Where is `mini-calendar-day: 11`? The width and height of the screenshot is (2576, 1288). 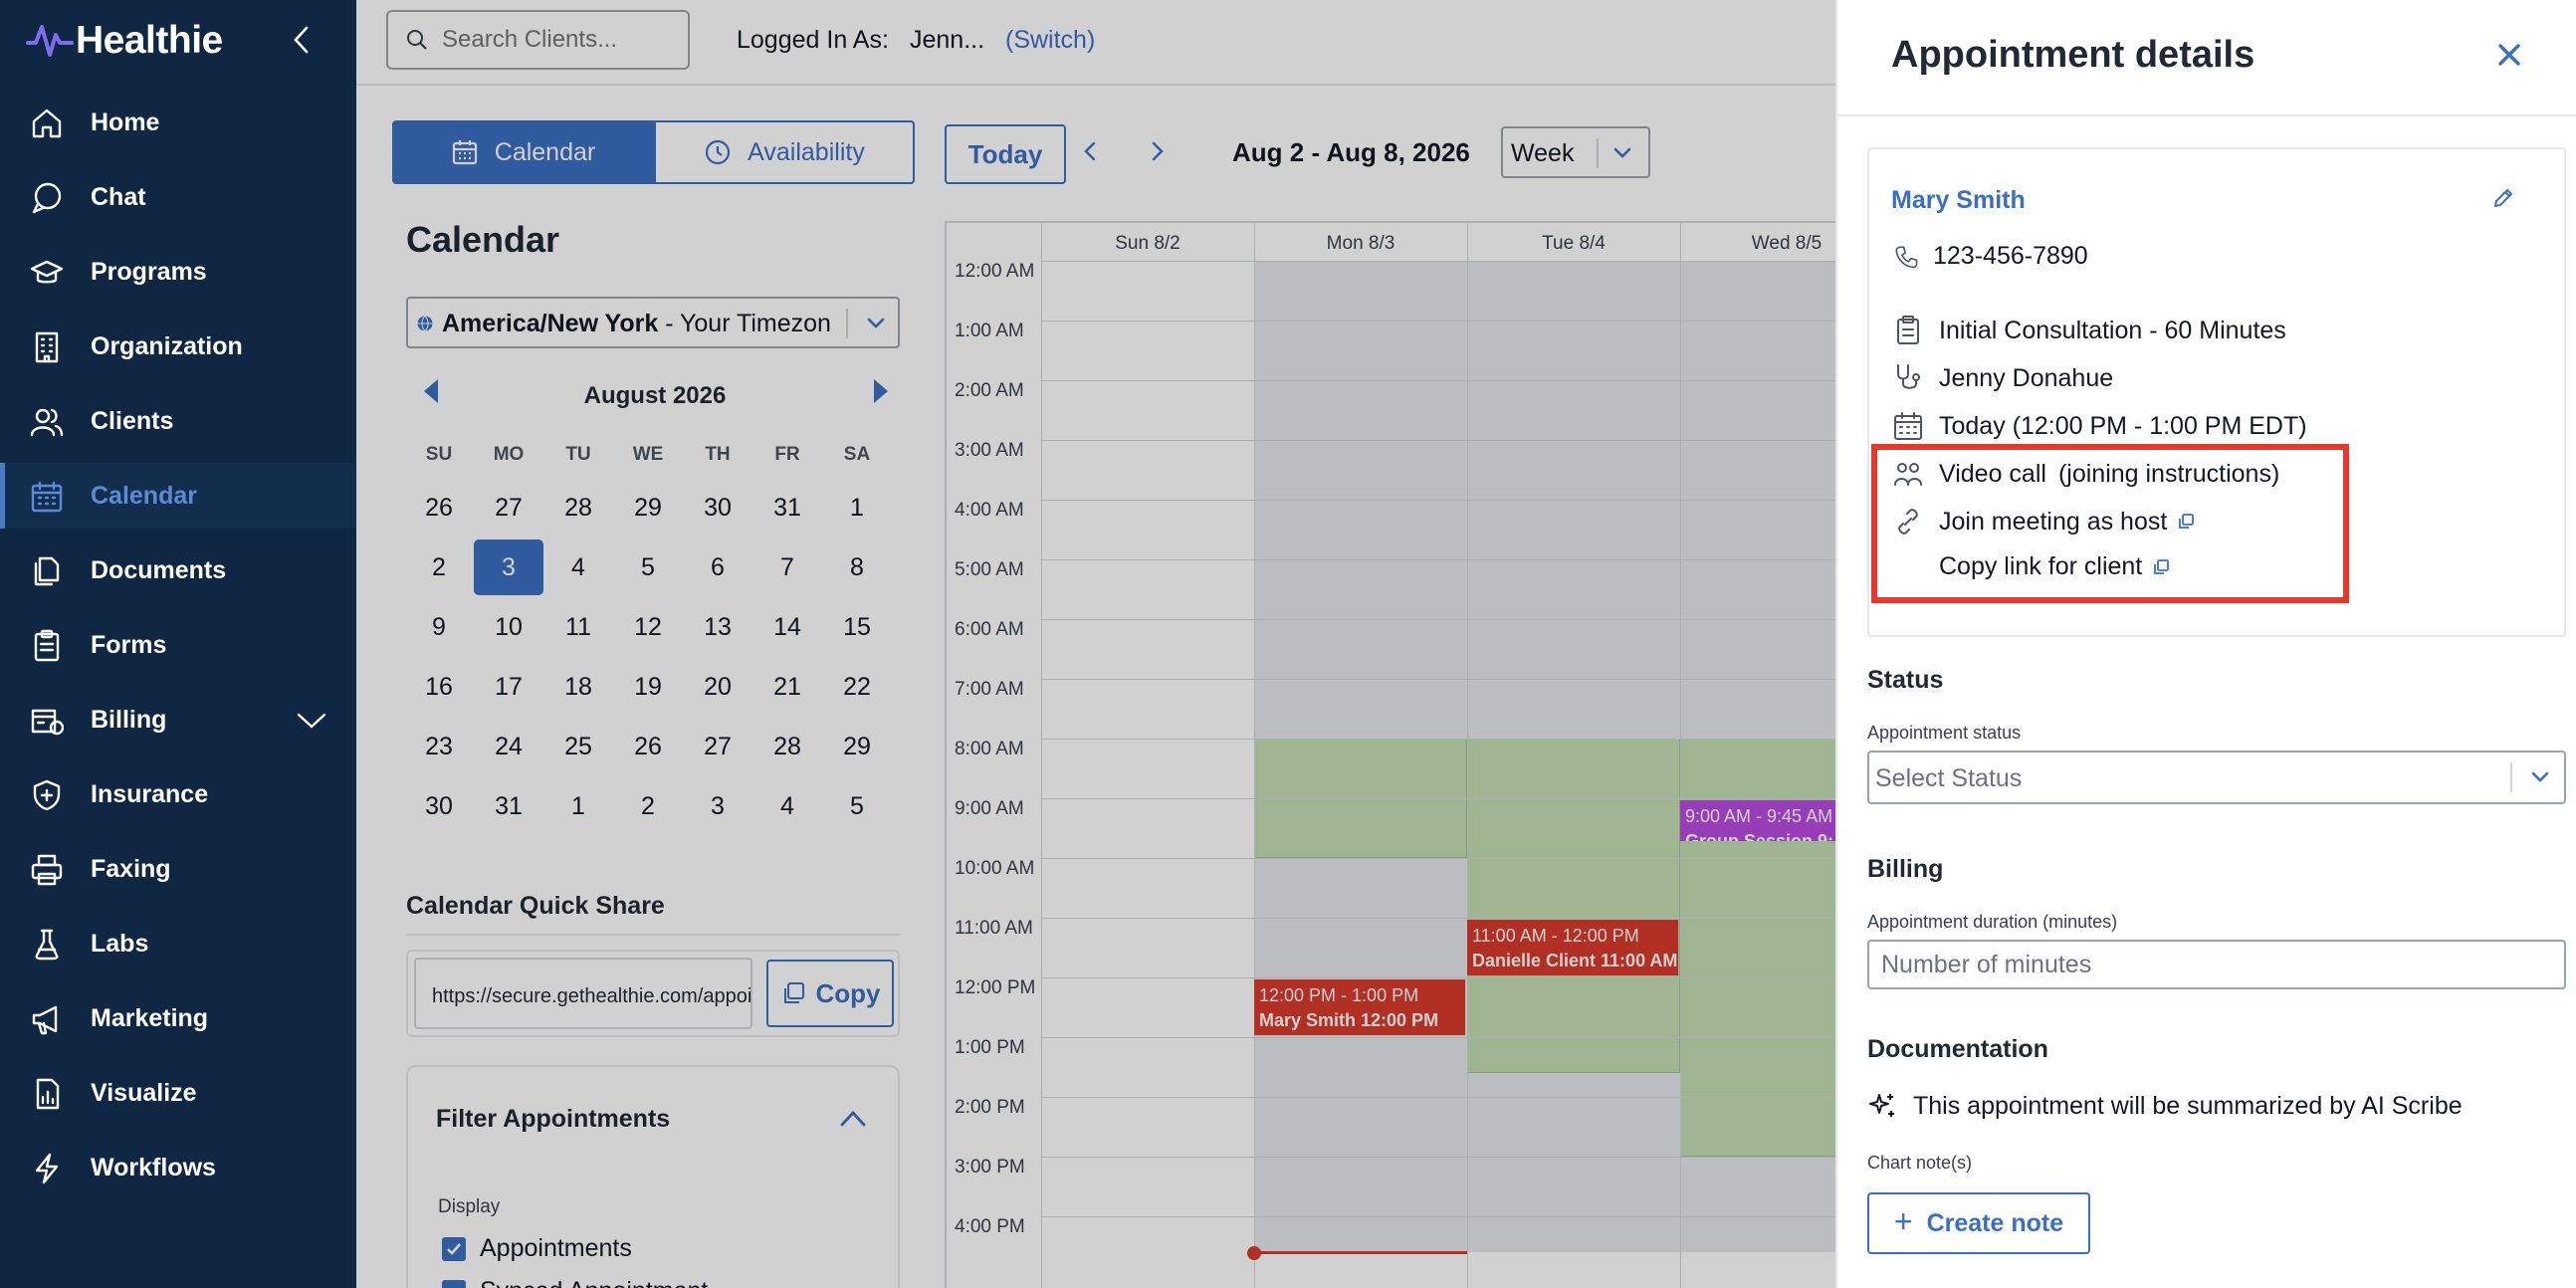 mini-calendar-day: 11 is located at coordinates (578, 627).